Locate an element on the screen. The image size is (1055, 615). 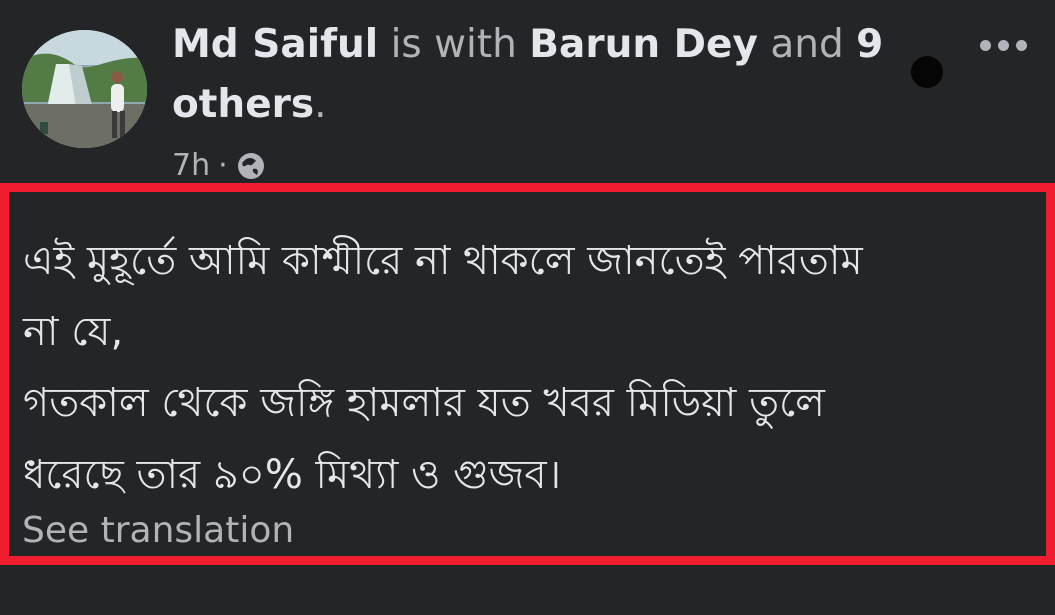
author-avatar is located at coordinates (84, 89).